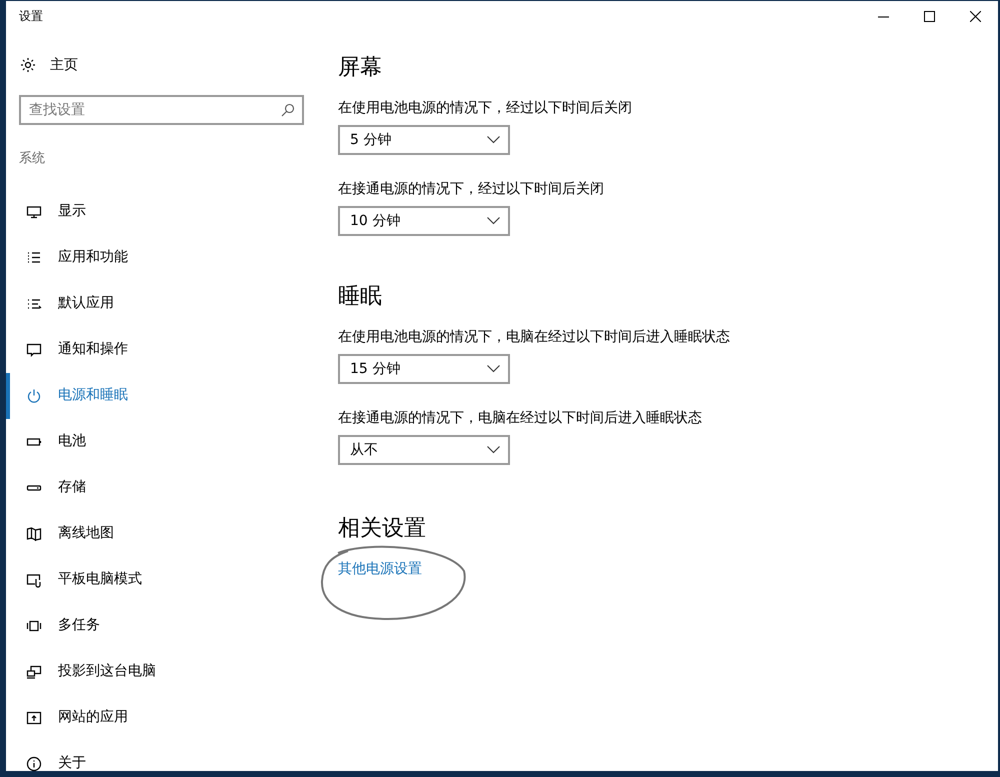  I want to click on dropdown: 从不, so click(424, 450).